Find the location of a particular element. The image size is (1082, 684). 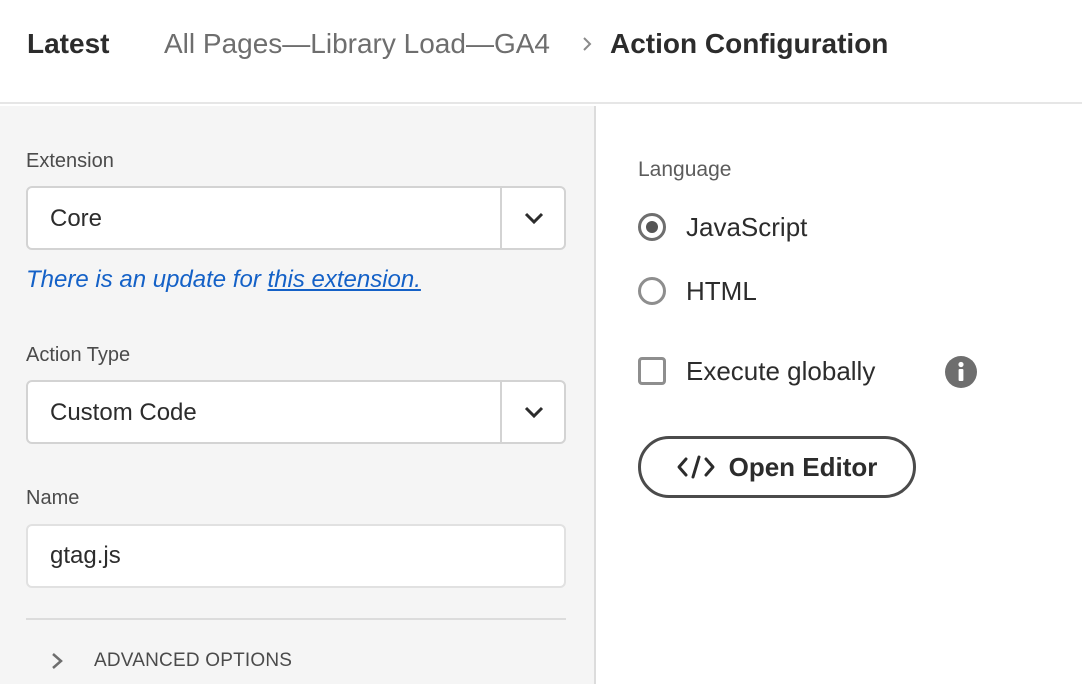

extension-label: Extension is located at coordinates (70, 161).